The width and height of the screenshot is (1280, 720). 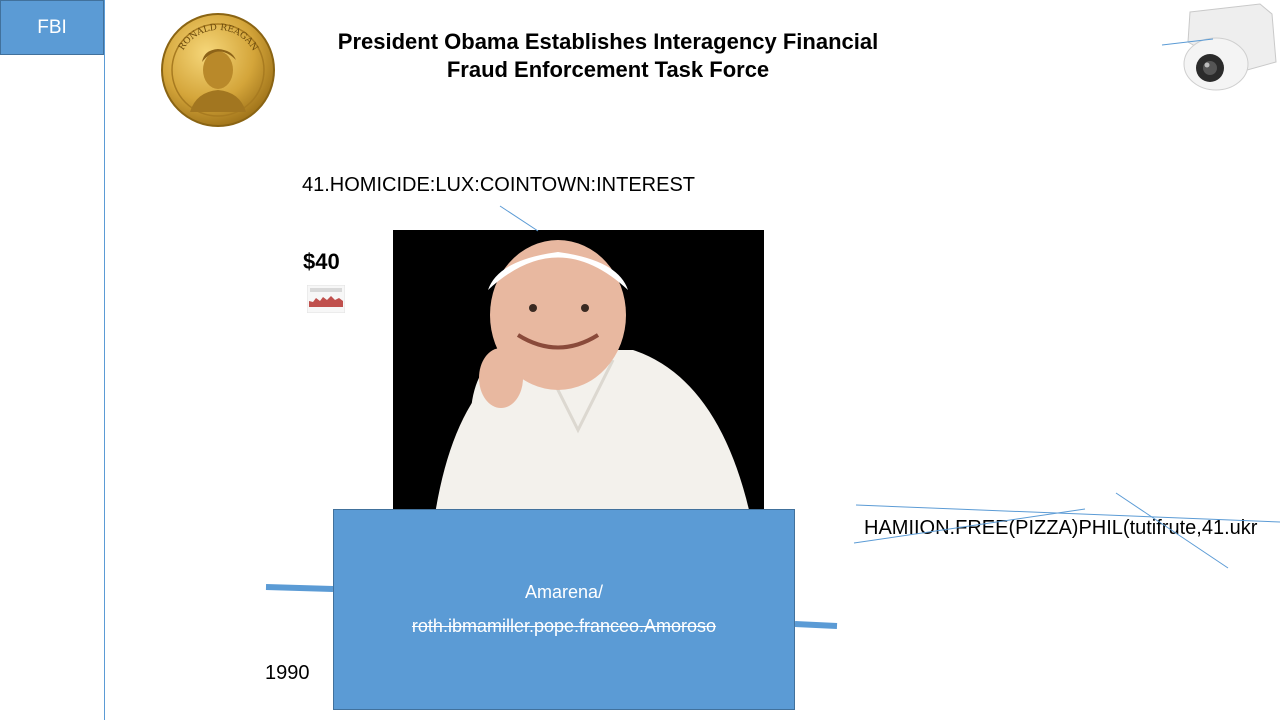 What do you see at coordinates (608, 69) in the screenshot?
I see `title-line-2: Fraud Enforcement Task Force` at bounding box center [608, 69].